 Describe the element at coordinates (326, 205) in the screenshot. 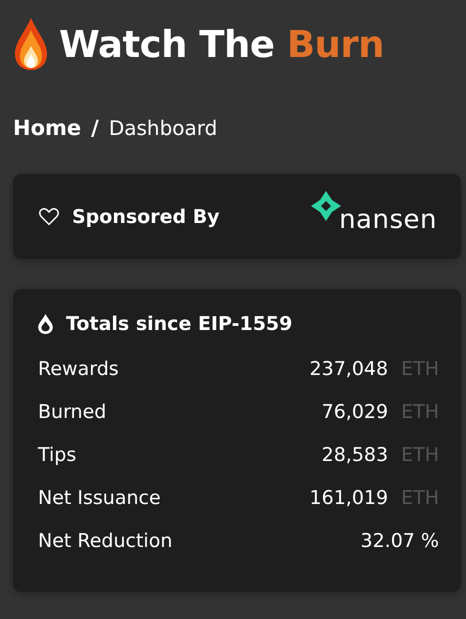

I see `star-icon` at that location.